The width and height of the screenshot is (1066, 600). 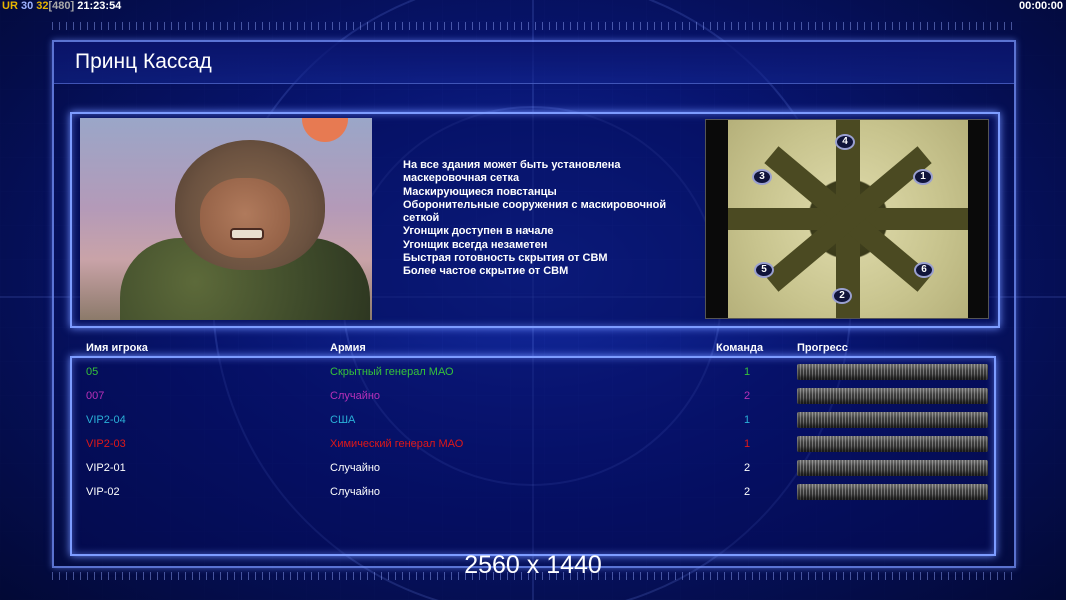 What do you see at coordinates (534, 26) in the screenshot?
I see `tick-strip-top` at bounding box center [534, 26].